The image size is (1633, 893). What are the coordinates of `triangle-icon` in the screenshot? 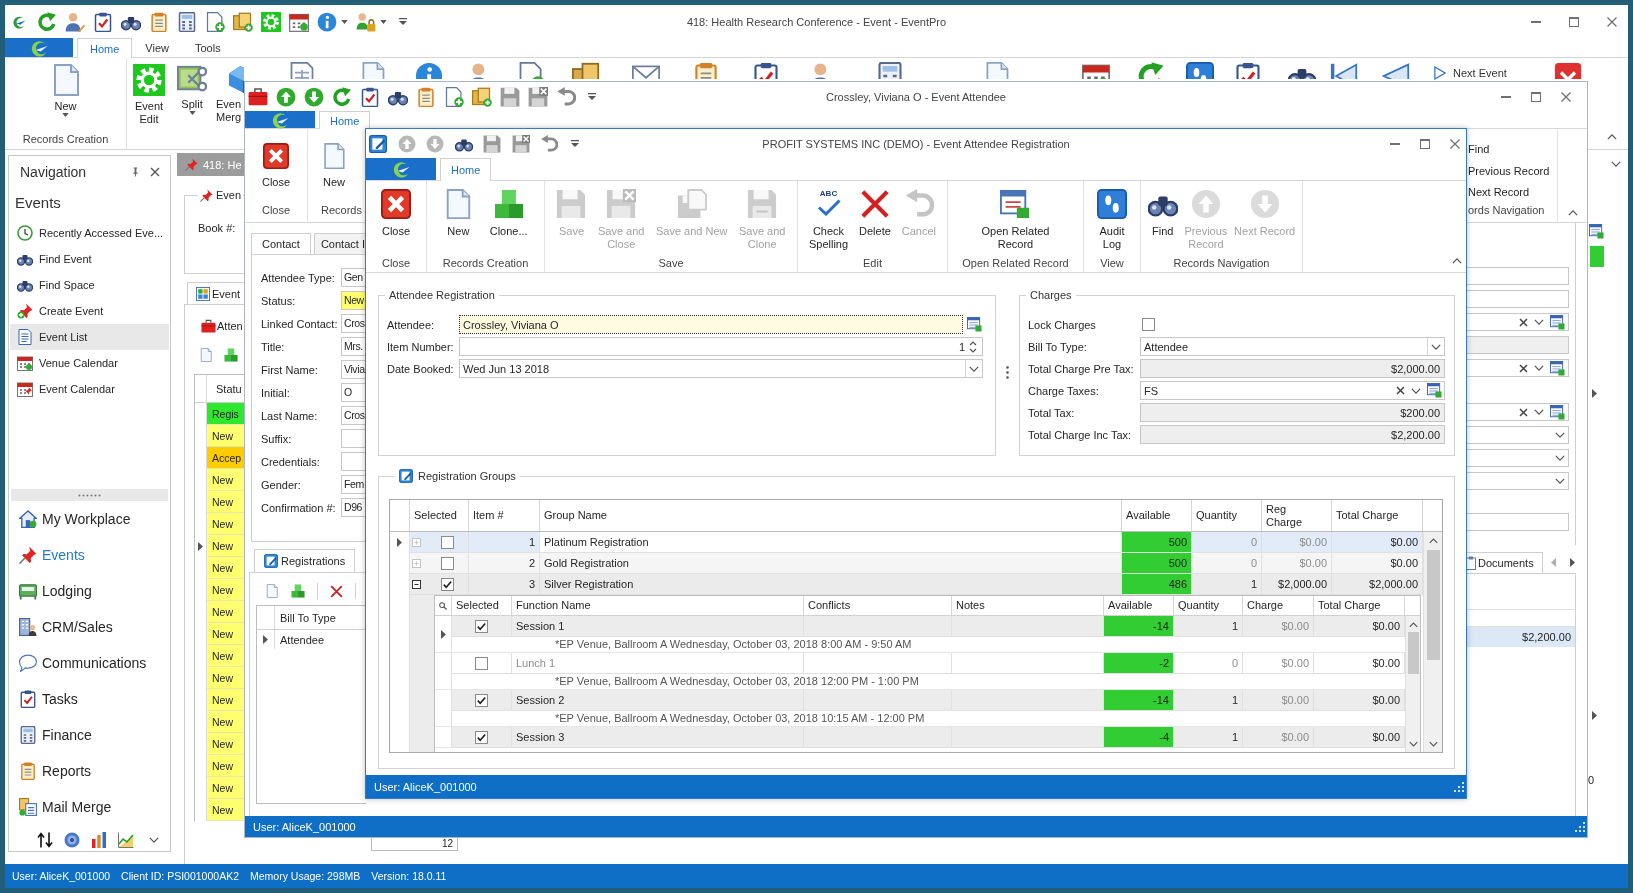 It's located at (1594, 393).